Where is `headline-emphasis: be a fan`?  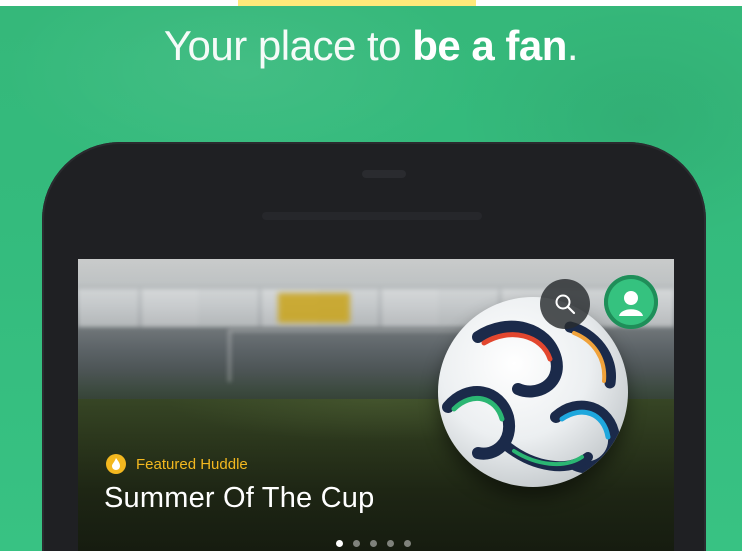 headline-emphasis: be a fan is located at coordinates (489, 45).